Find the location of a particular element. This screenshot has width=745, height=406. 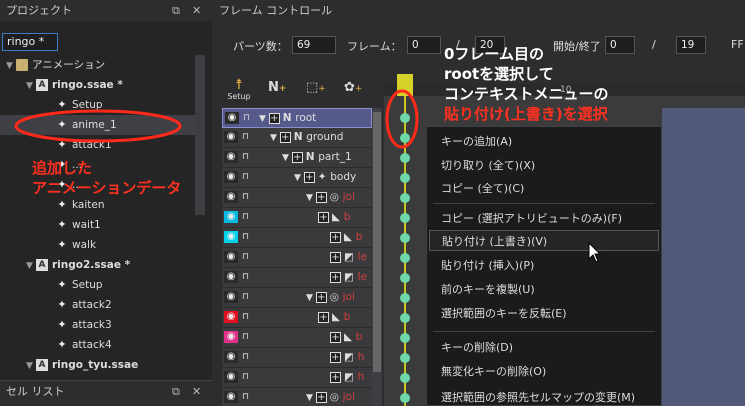

float-icon: ⧉ is located at coordinates (176, 11).